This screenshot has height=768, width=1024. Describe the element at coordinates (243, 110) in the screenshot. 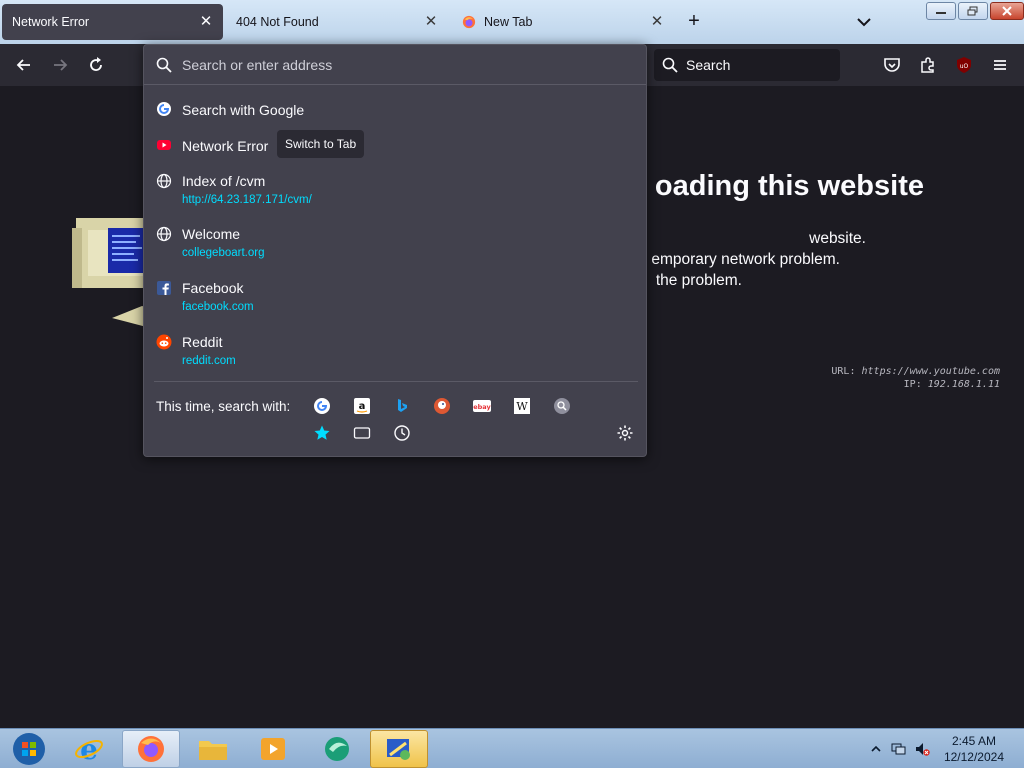

I see `result-title: Search with Google` at that location.